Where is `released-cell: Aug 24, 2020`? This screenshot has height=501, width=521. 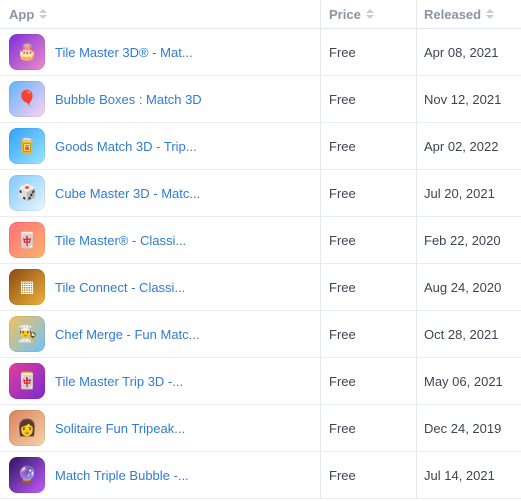
released-cell: Aug 24, 2020 is located at coordinates (469, 287).